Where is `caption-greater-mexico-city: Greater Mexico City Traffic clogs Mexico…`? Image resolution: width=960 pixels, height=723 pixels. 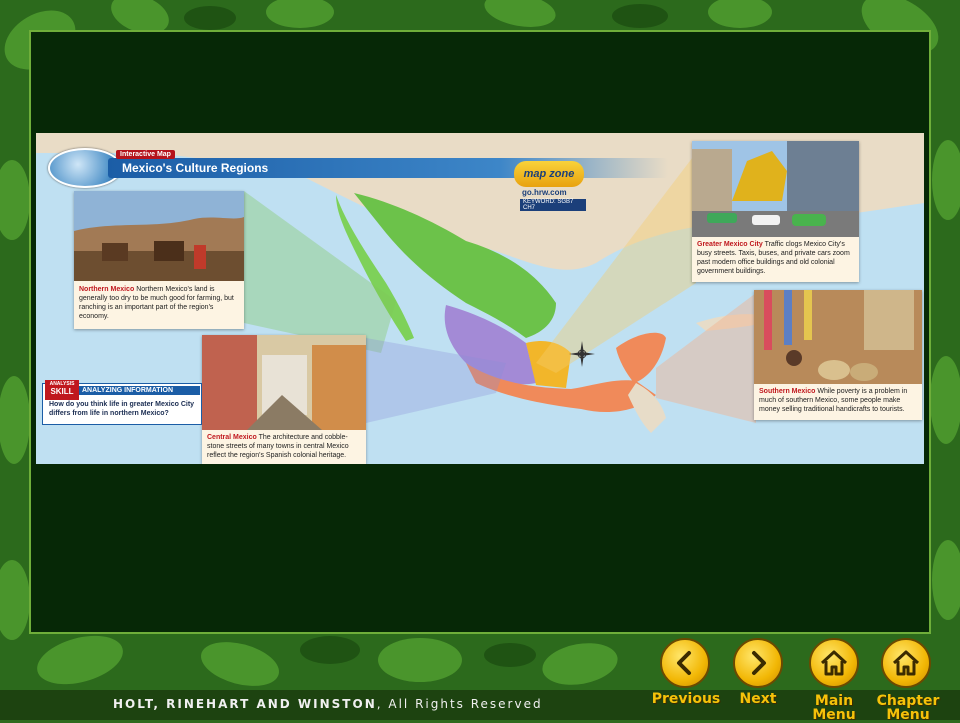
caption-greater-mexico-city: Greater Mexico City Traffic clogs Mexico… is located at coordinates (775, 258).